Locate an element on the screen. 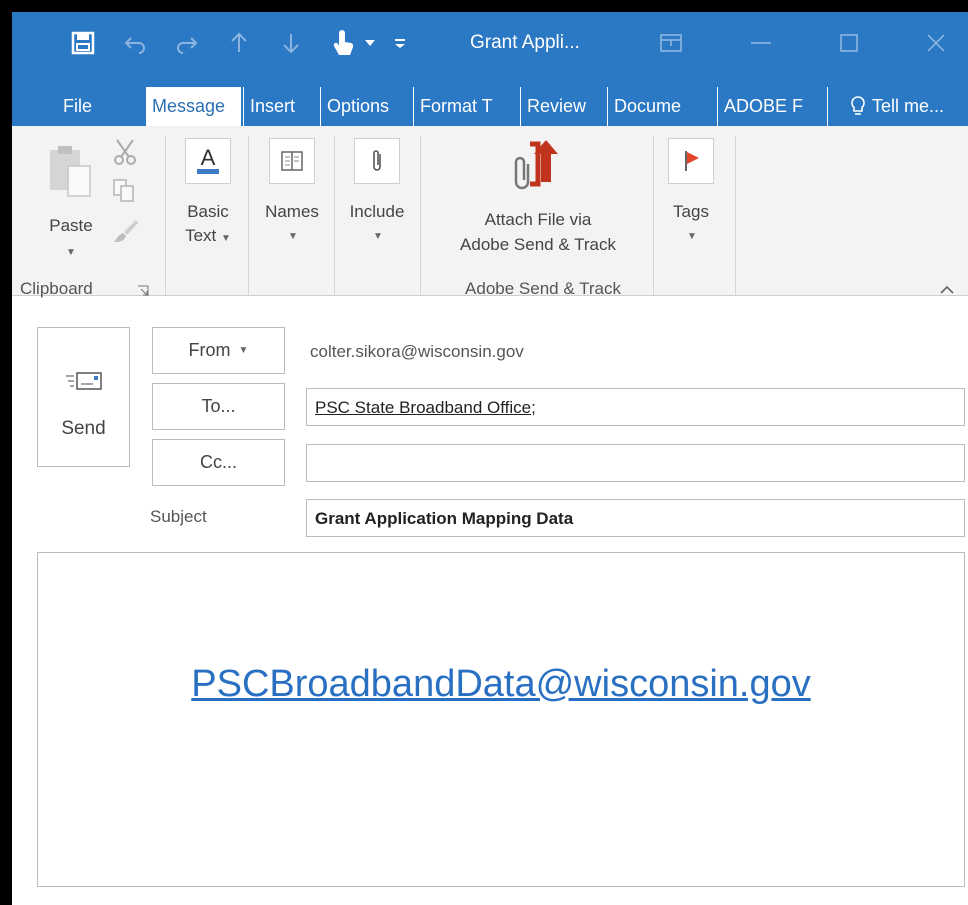  redo-icon is located at coordinates (187, 45).